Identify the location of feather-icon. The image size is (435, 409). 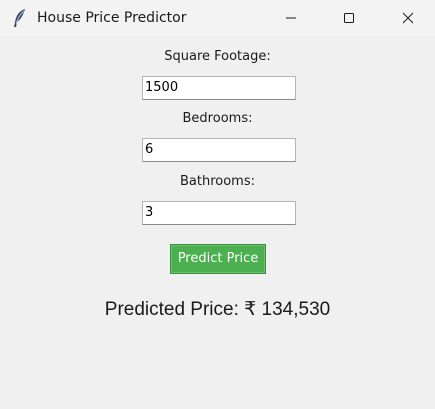
(20, 18).